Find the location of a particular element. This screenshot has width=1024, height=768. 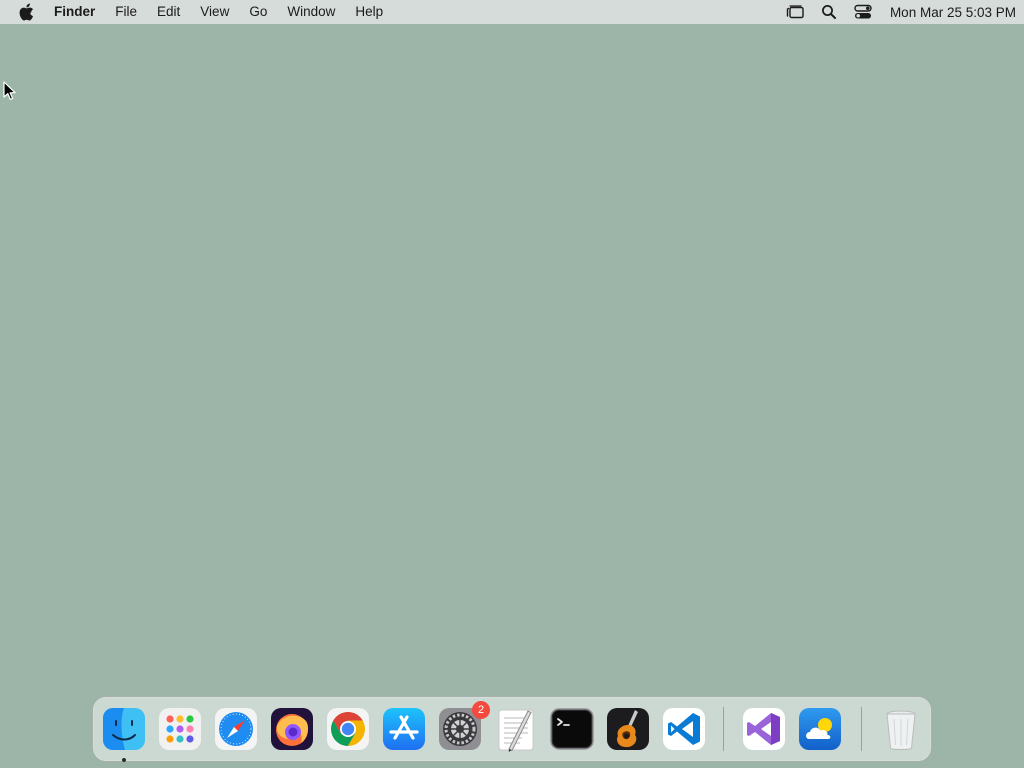

vscode-icon is located at coordinates (684, 729).